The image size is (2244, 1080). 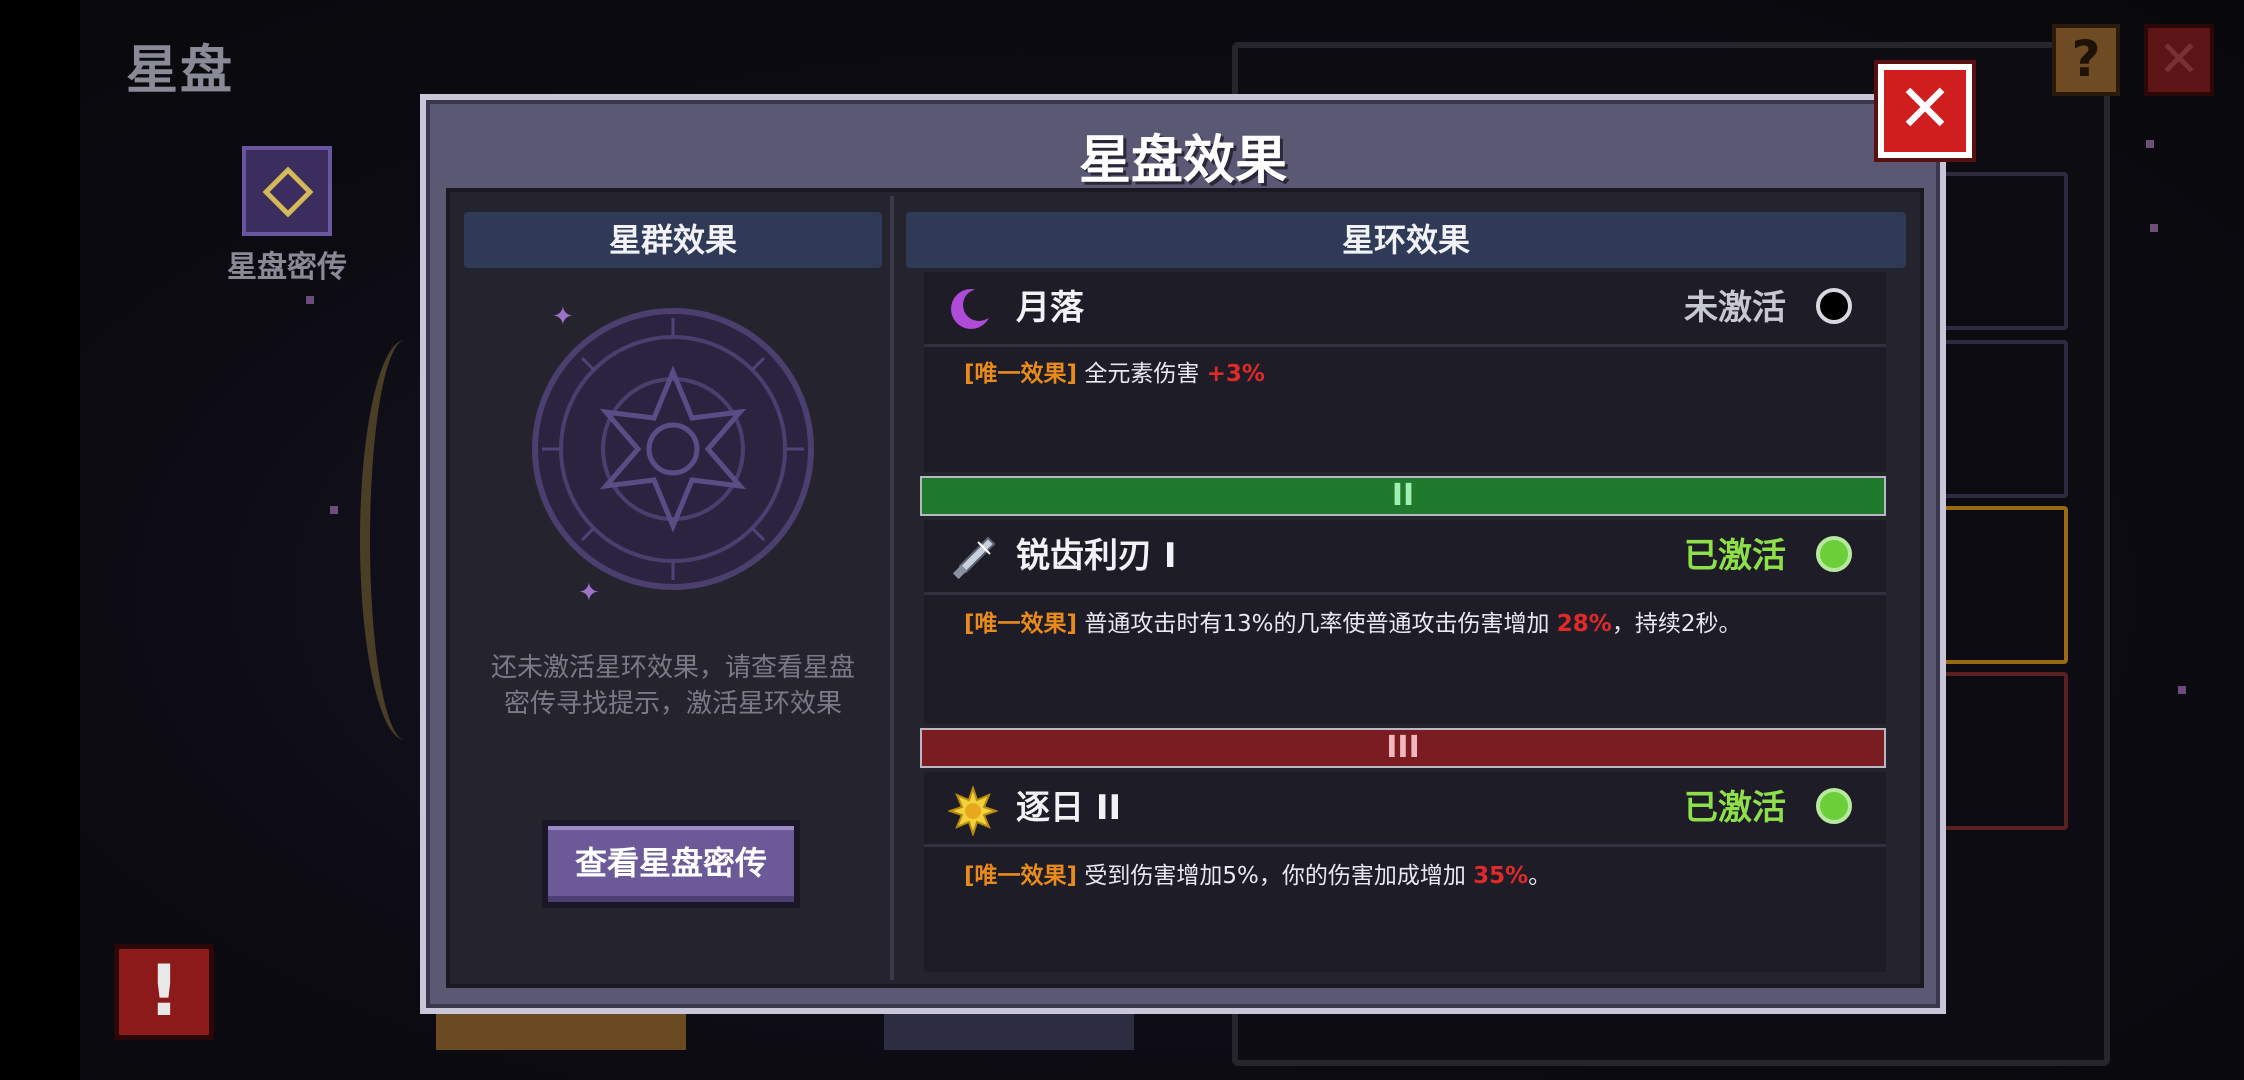 I want to click on ring-effect-name: 月落, so click(x=1050, y=308).